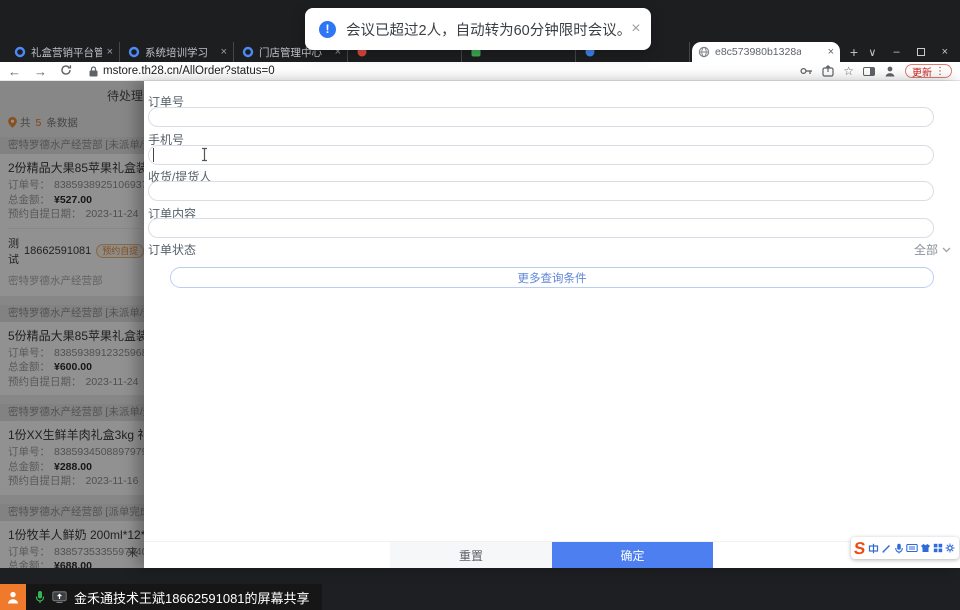 This screenshot has width=960, height=610. I want to click on reload-icon, so click(66, 71).